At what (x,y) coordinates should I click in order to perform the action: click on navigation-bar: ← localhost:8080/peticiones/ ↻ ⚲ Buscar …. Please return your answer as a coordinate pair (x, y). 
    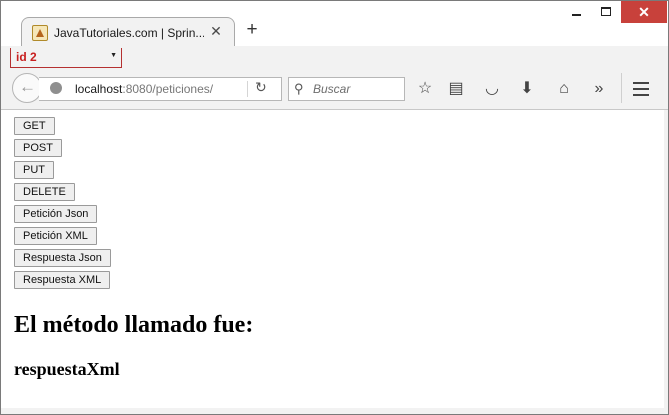
    Looking at the image, I should click on (334, 89).